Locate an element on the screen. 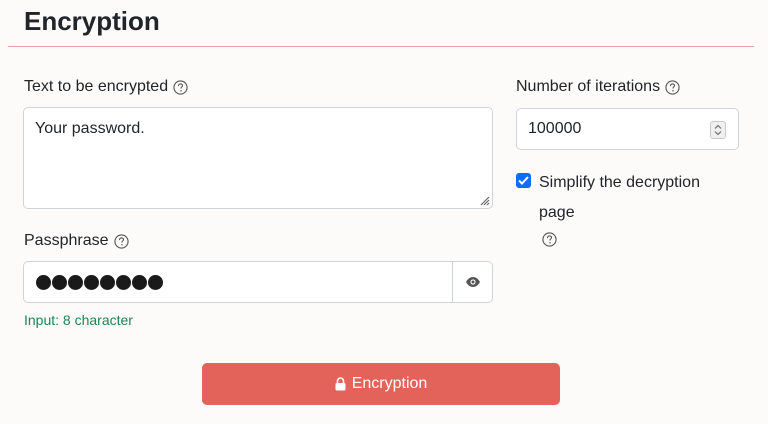  lock-icon is located at coordinates (340, 384).